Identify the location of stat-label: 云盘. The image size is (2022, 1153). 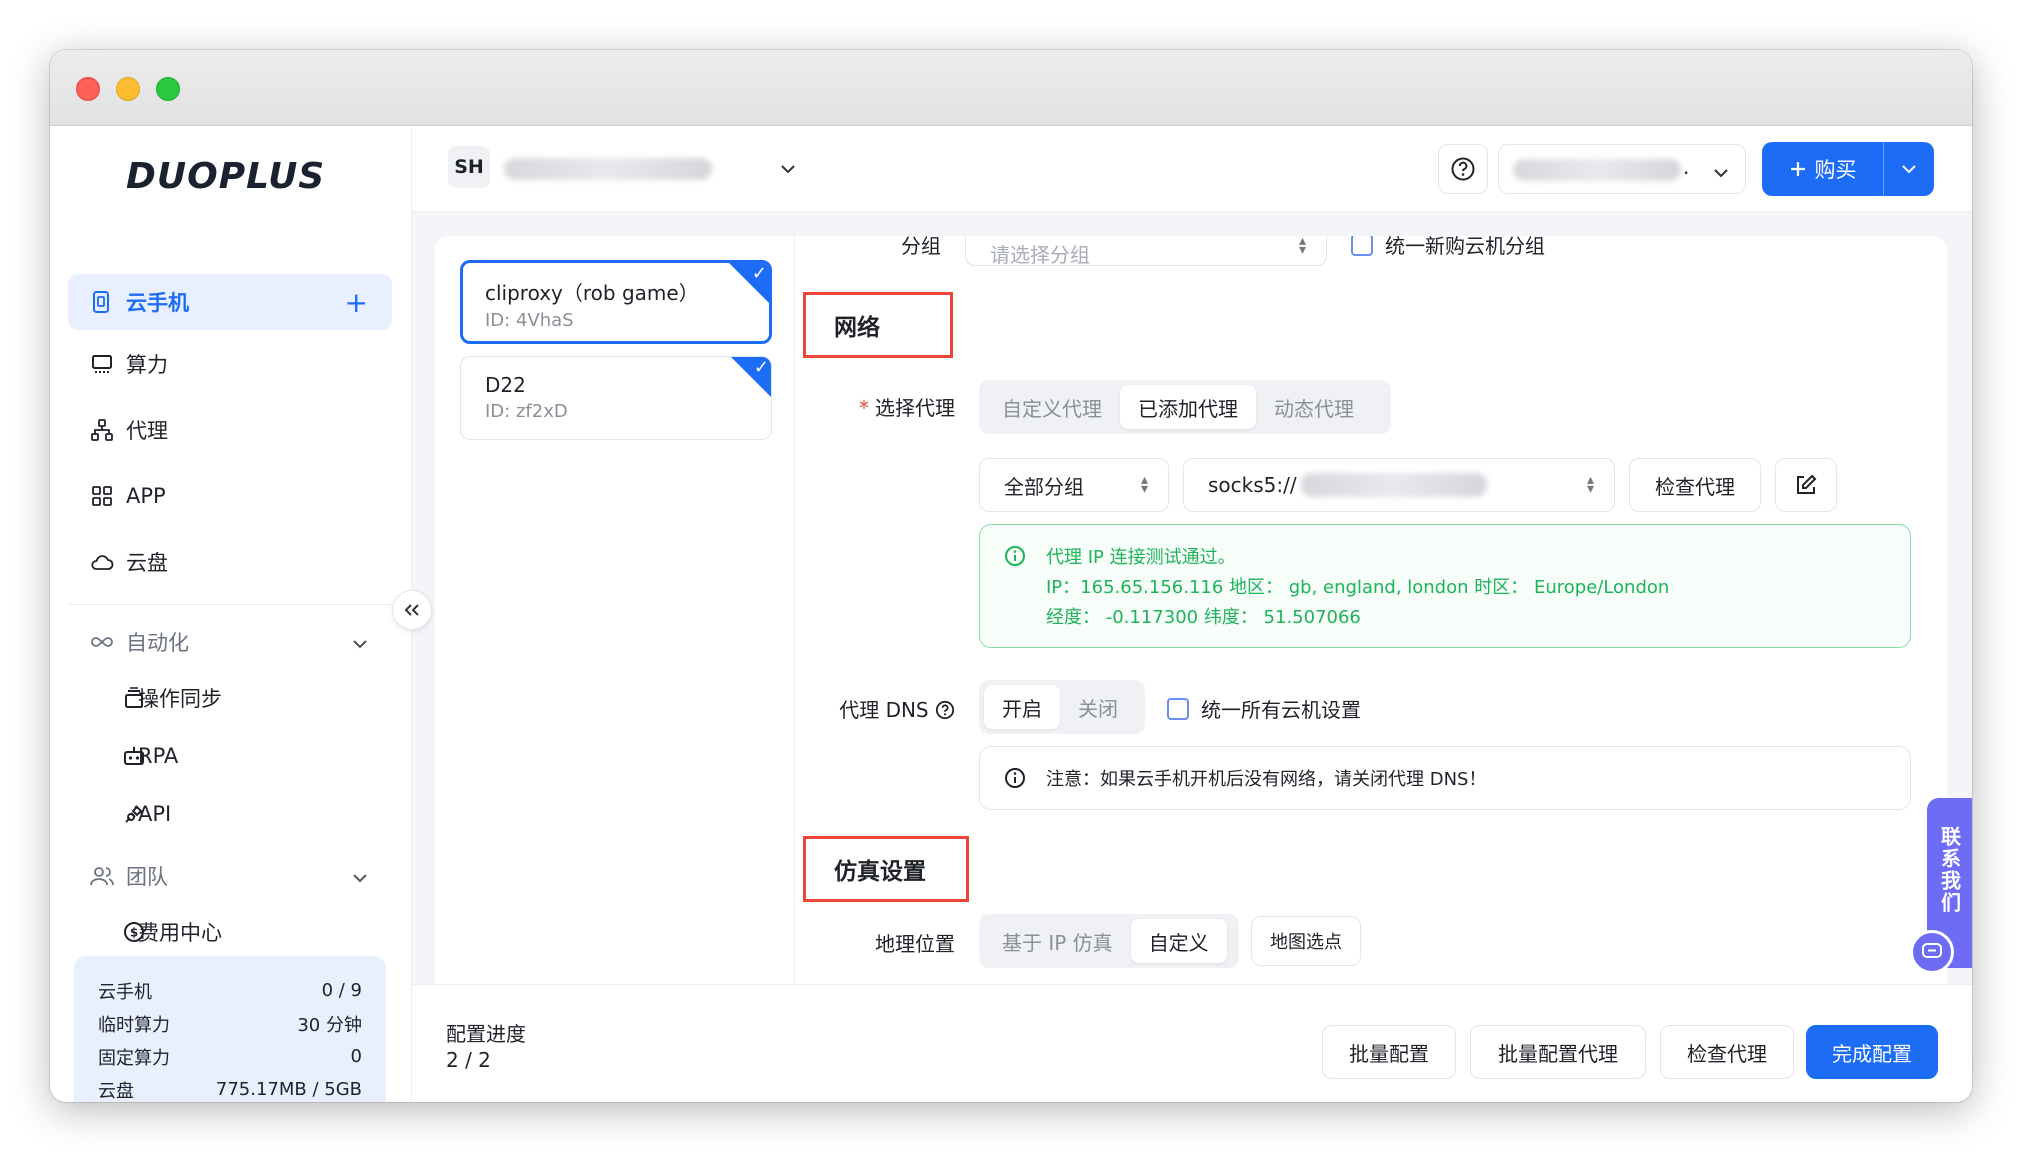
(116, 1091).